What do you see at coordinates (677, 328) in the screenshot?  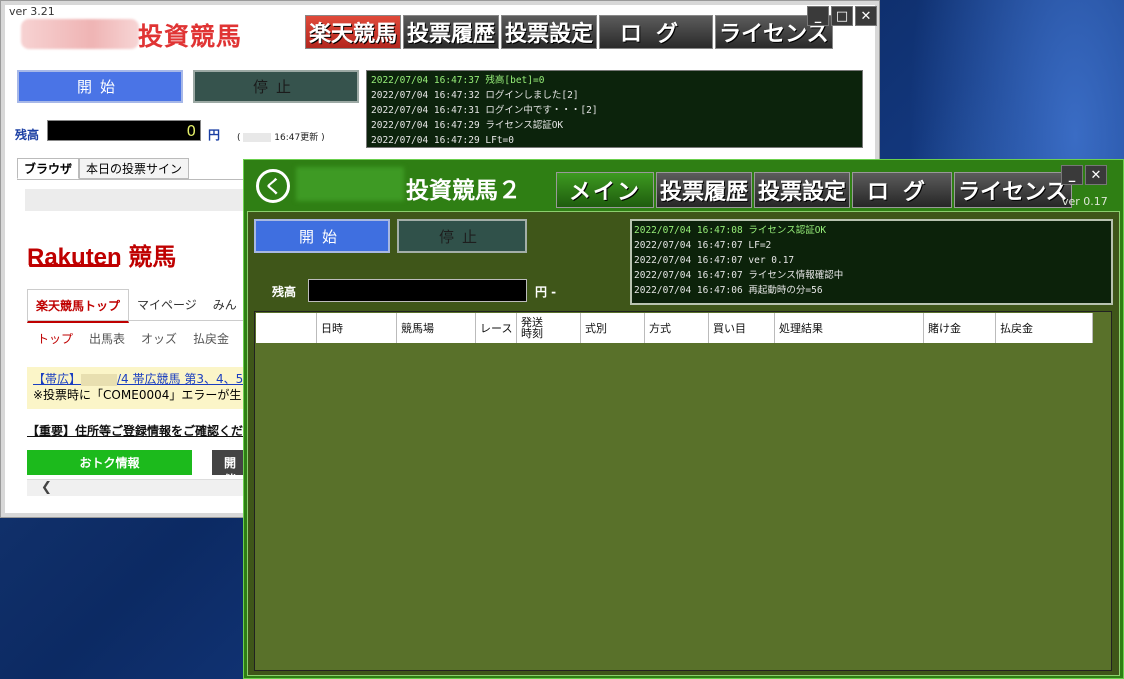 I see `column-header-method: 方式` at bounding box center [677, 328].